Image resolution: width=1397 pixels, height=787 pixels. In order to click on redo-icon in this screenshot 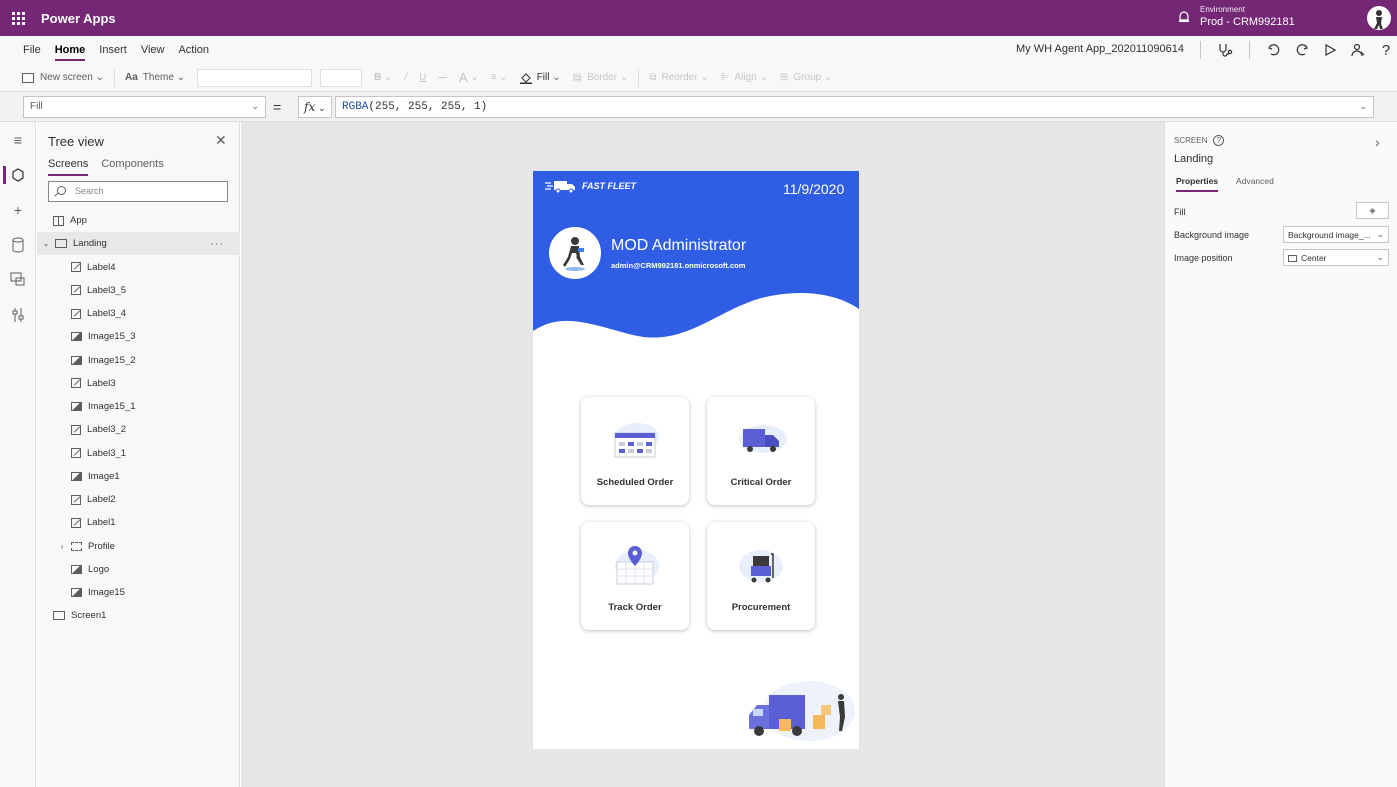, I will do `click(1302, 50)`.